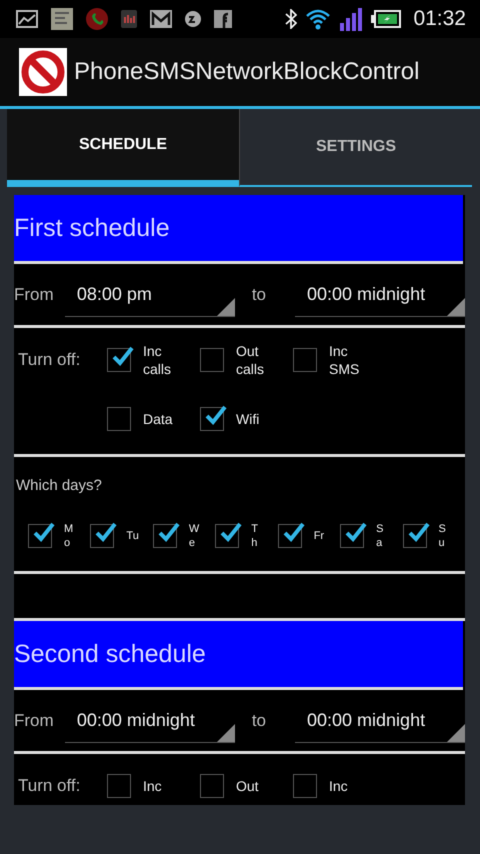 The height and width of the screenshot is (854, 480). What do you see at coordinates (157, 360) in the screenshot?
I see `option-label: Inc calls` at bounding box center [157, 360].